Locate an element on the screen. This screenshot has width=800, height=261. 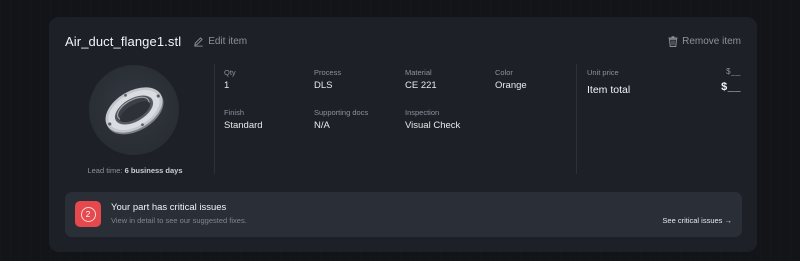
item-total-label: Item total is located at coordinates (609, 90).